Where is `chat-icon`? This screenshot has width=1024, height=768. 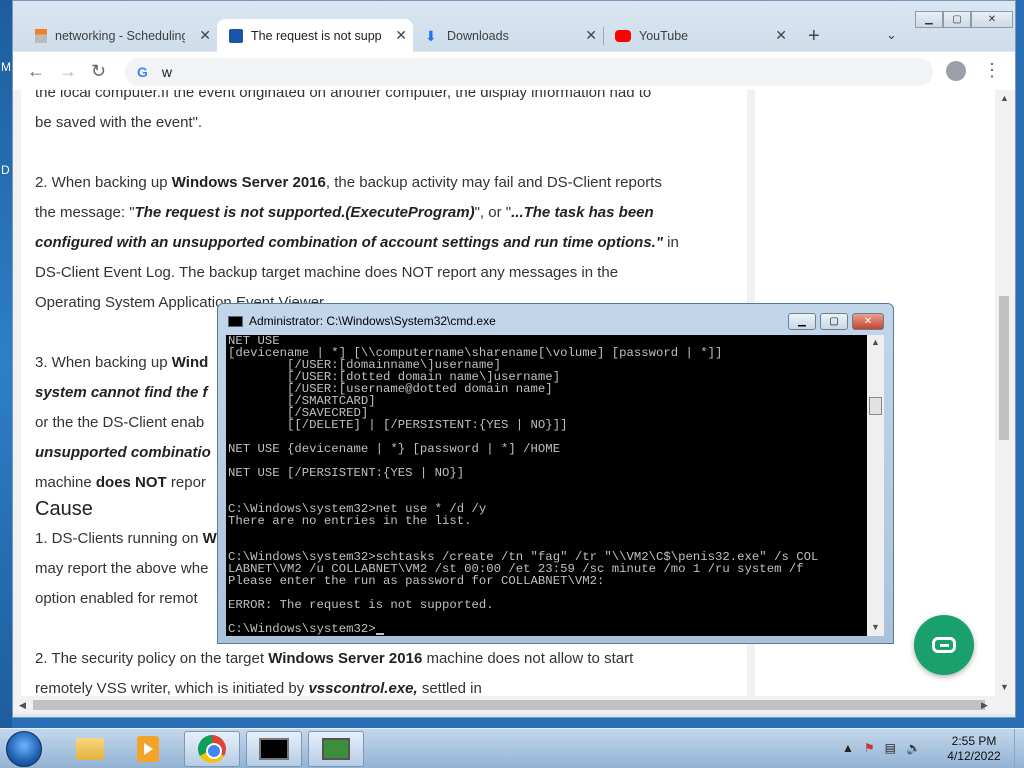
chat-icon is located at coordinates (944, 645).